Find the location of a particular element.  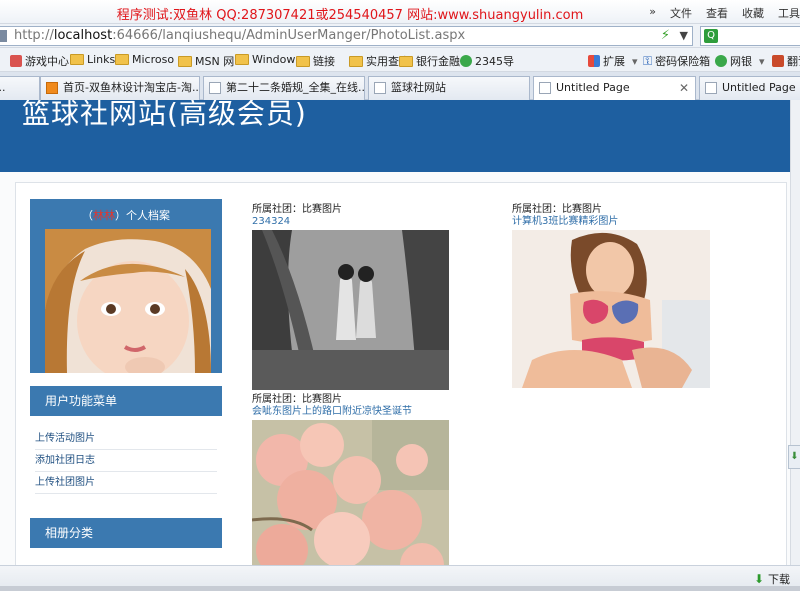

fav-banking: 银行金融 is located at coordinates (429, 61).